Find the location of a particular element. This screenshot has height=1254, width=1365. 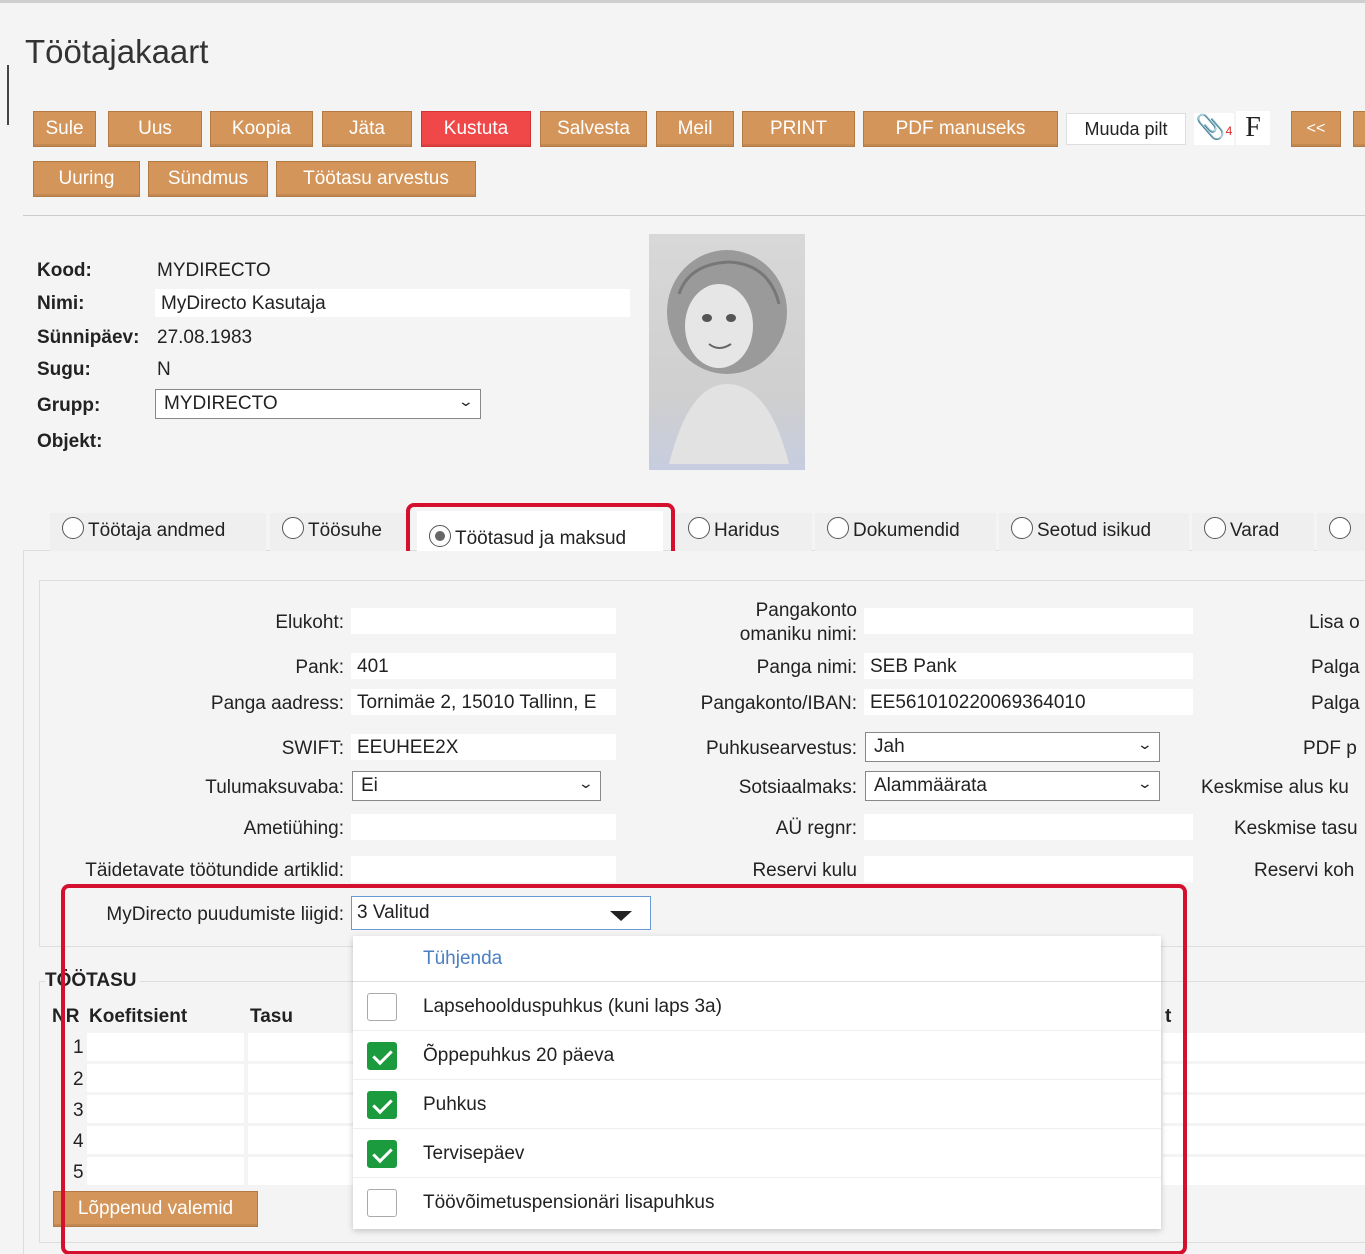

portrait-sketch-icon is located at coordinates (728, 357).